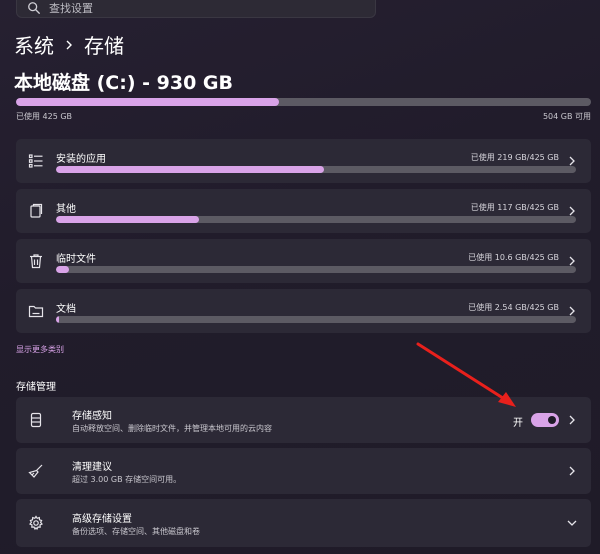 This screenshot has height=554, width=600. I want to click on category-usage: 已使用 2.54 GB/425 GB, so click(513, 307).